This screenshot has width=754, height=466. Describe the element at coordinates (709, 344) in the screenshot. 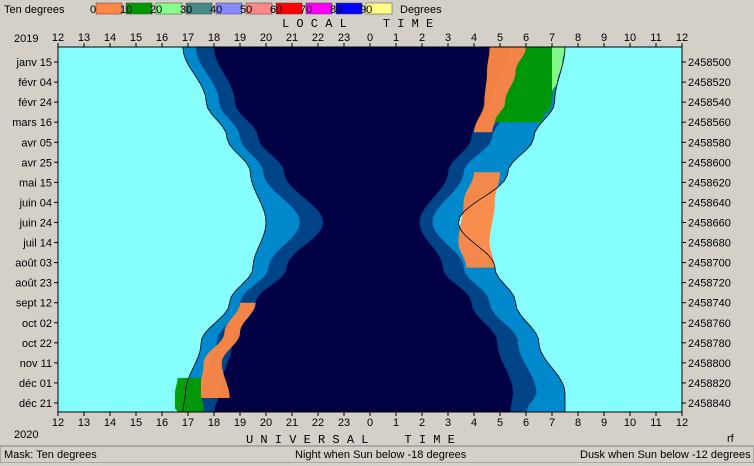

I see `jd-label: 2458780` at that location.